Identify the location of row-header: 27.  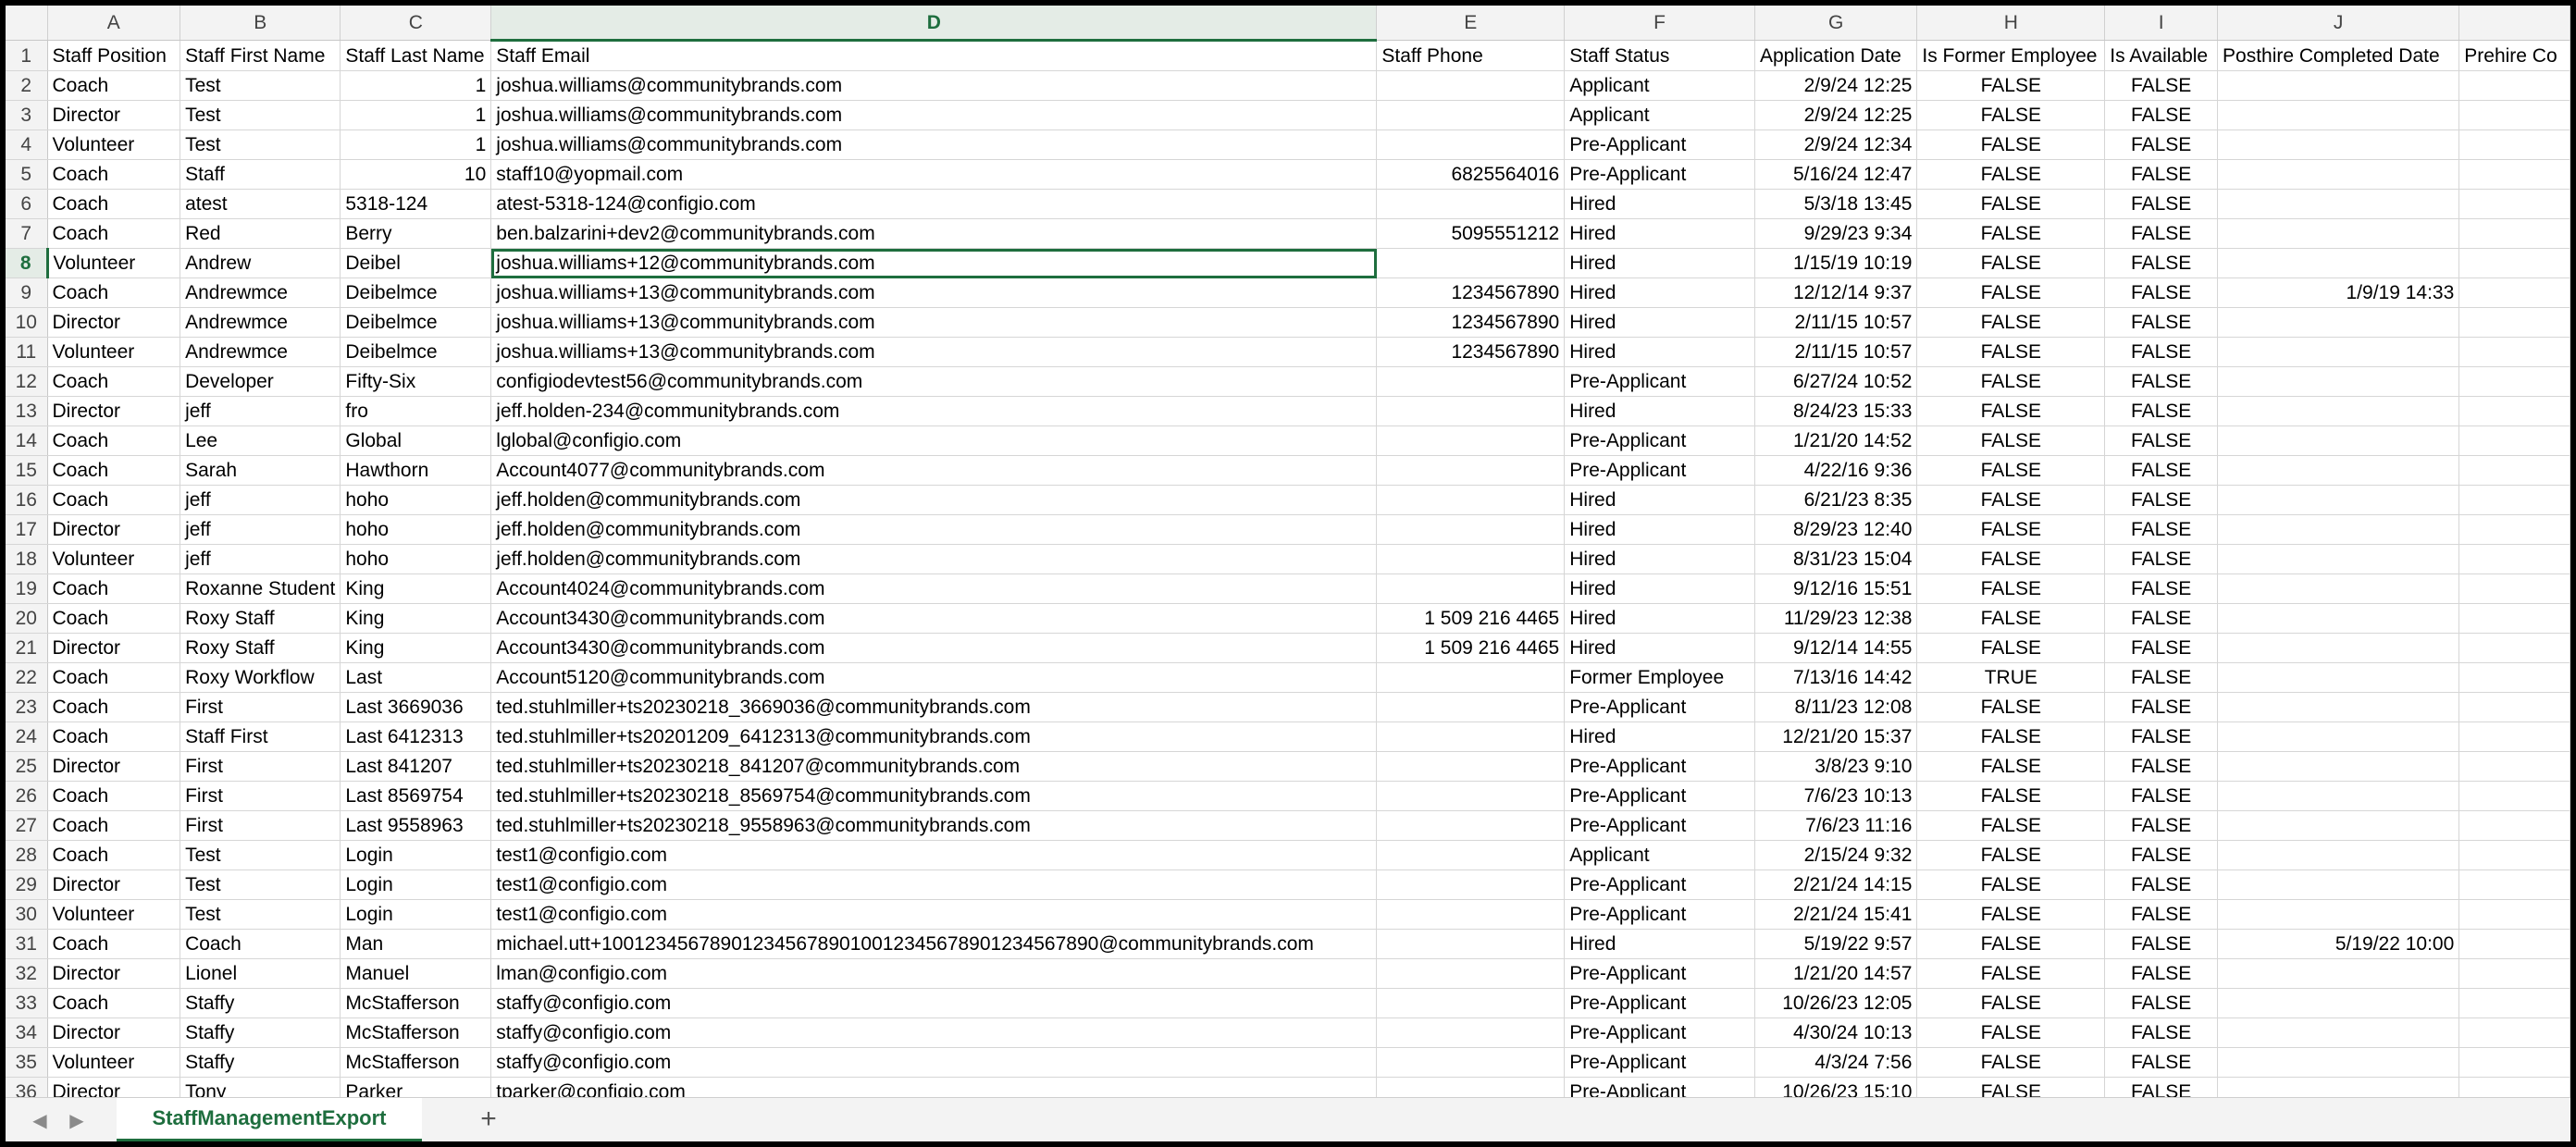
(27, 826).